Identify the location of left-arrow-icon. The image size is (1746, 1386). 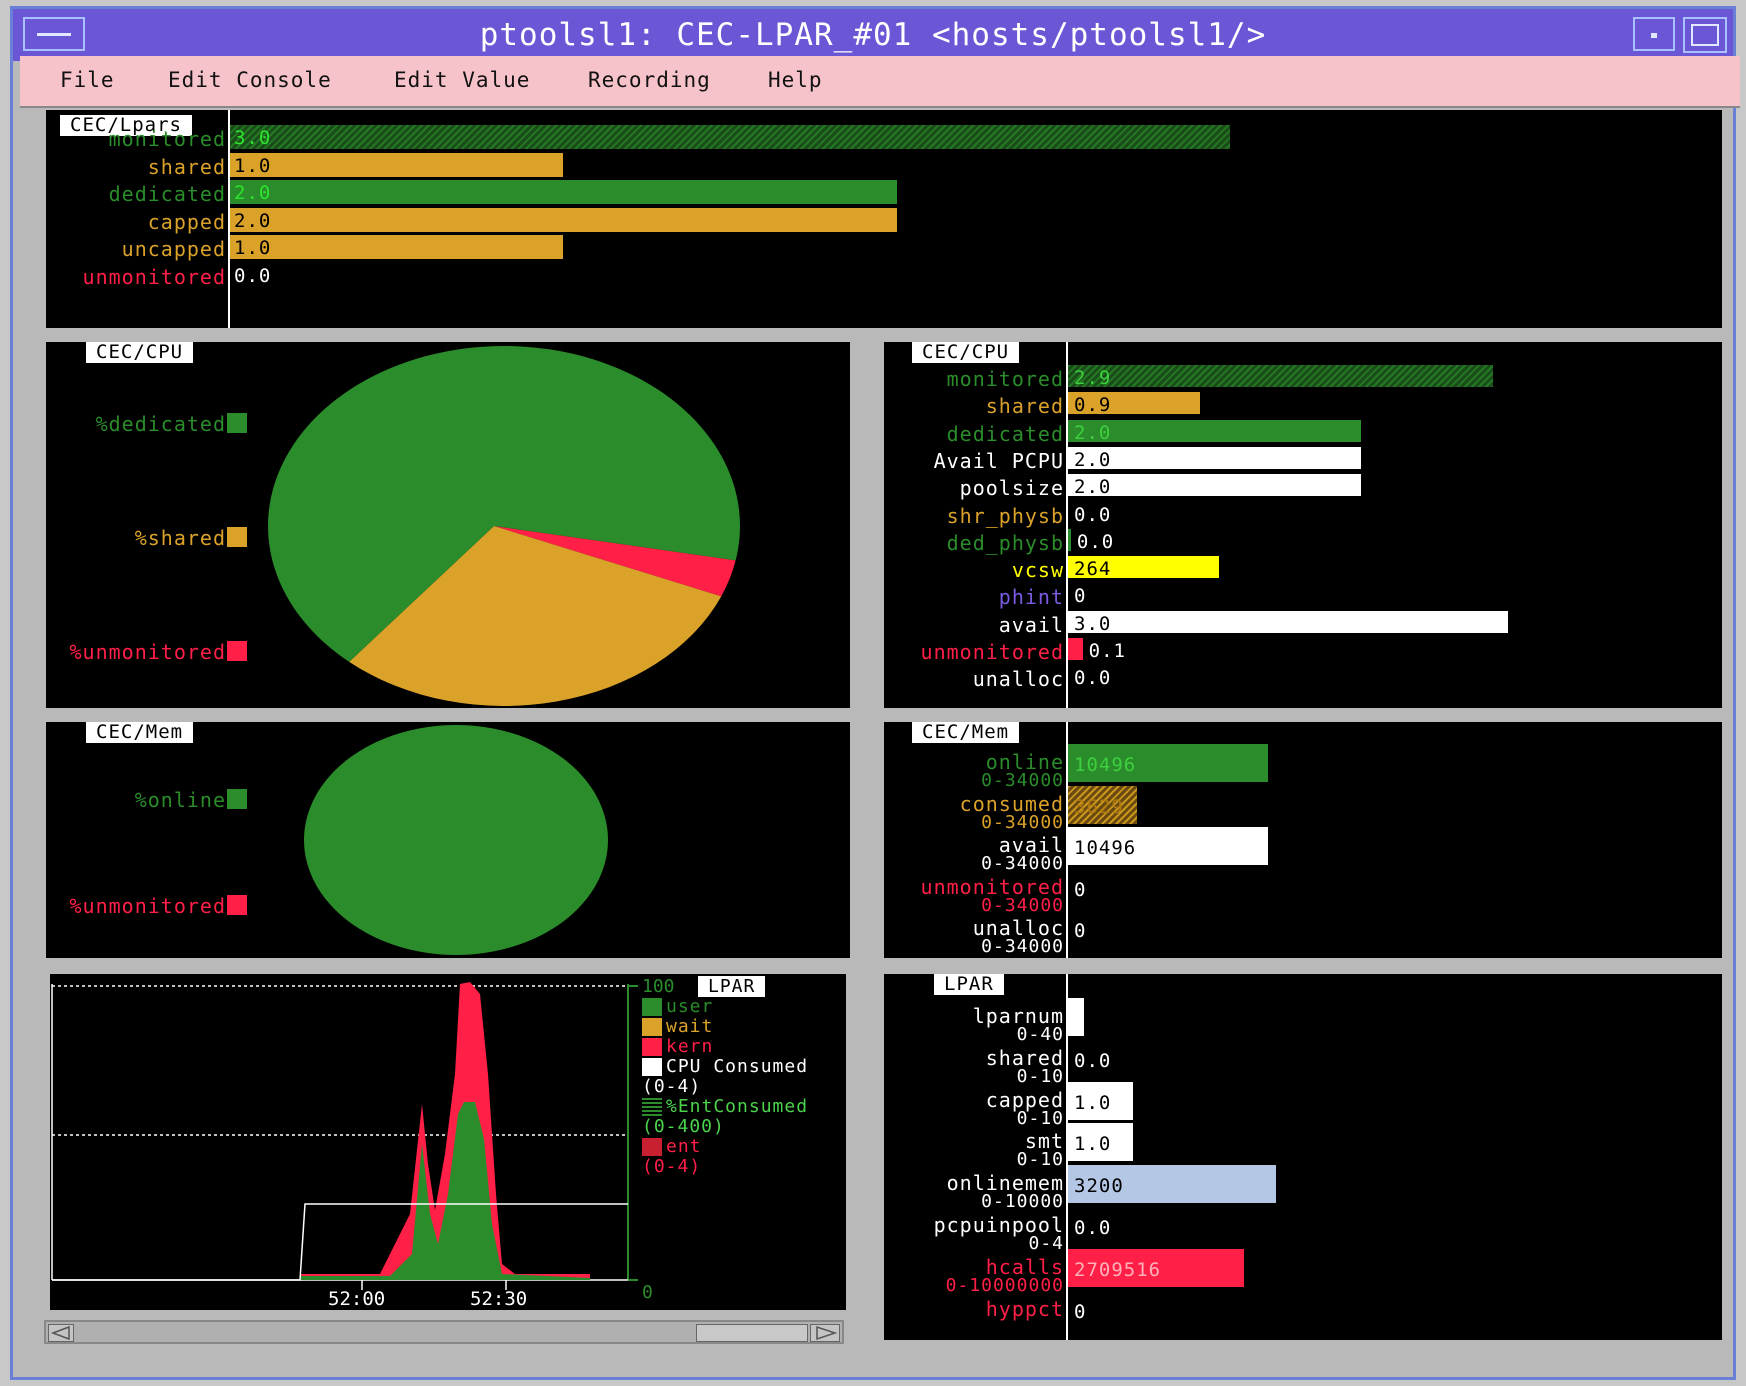
(60, 1333).